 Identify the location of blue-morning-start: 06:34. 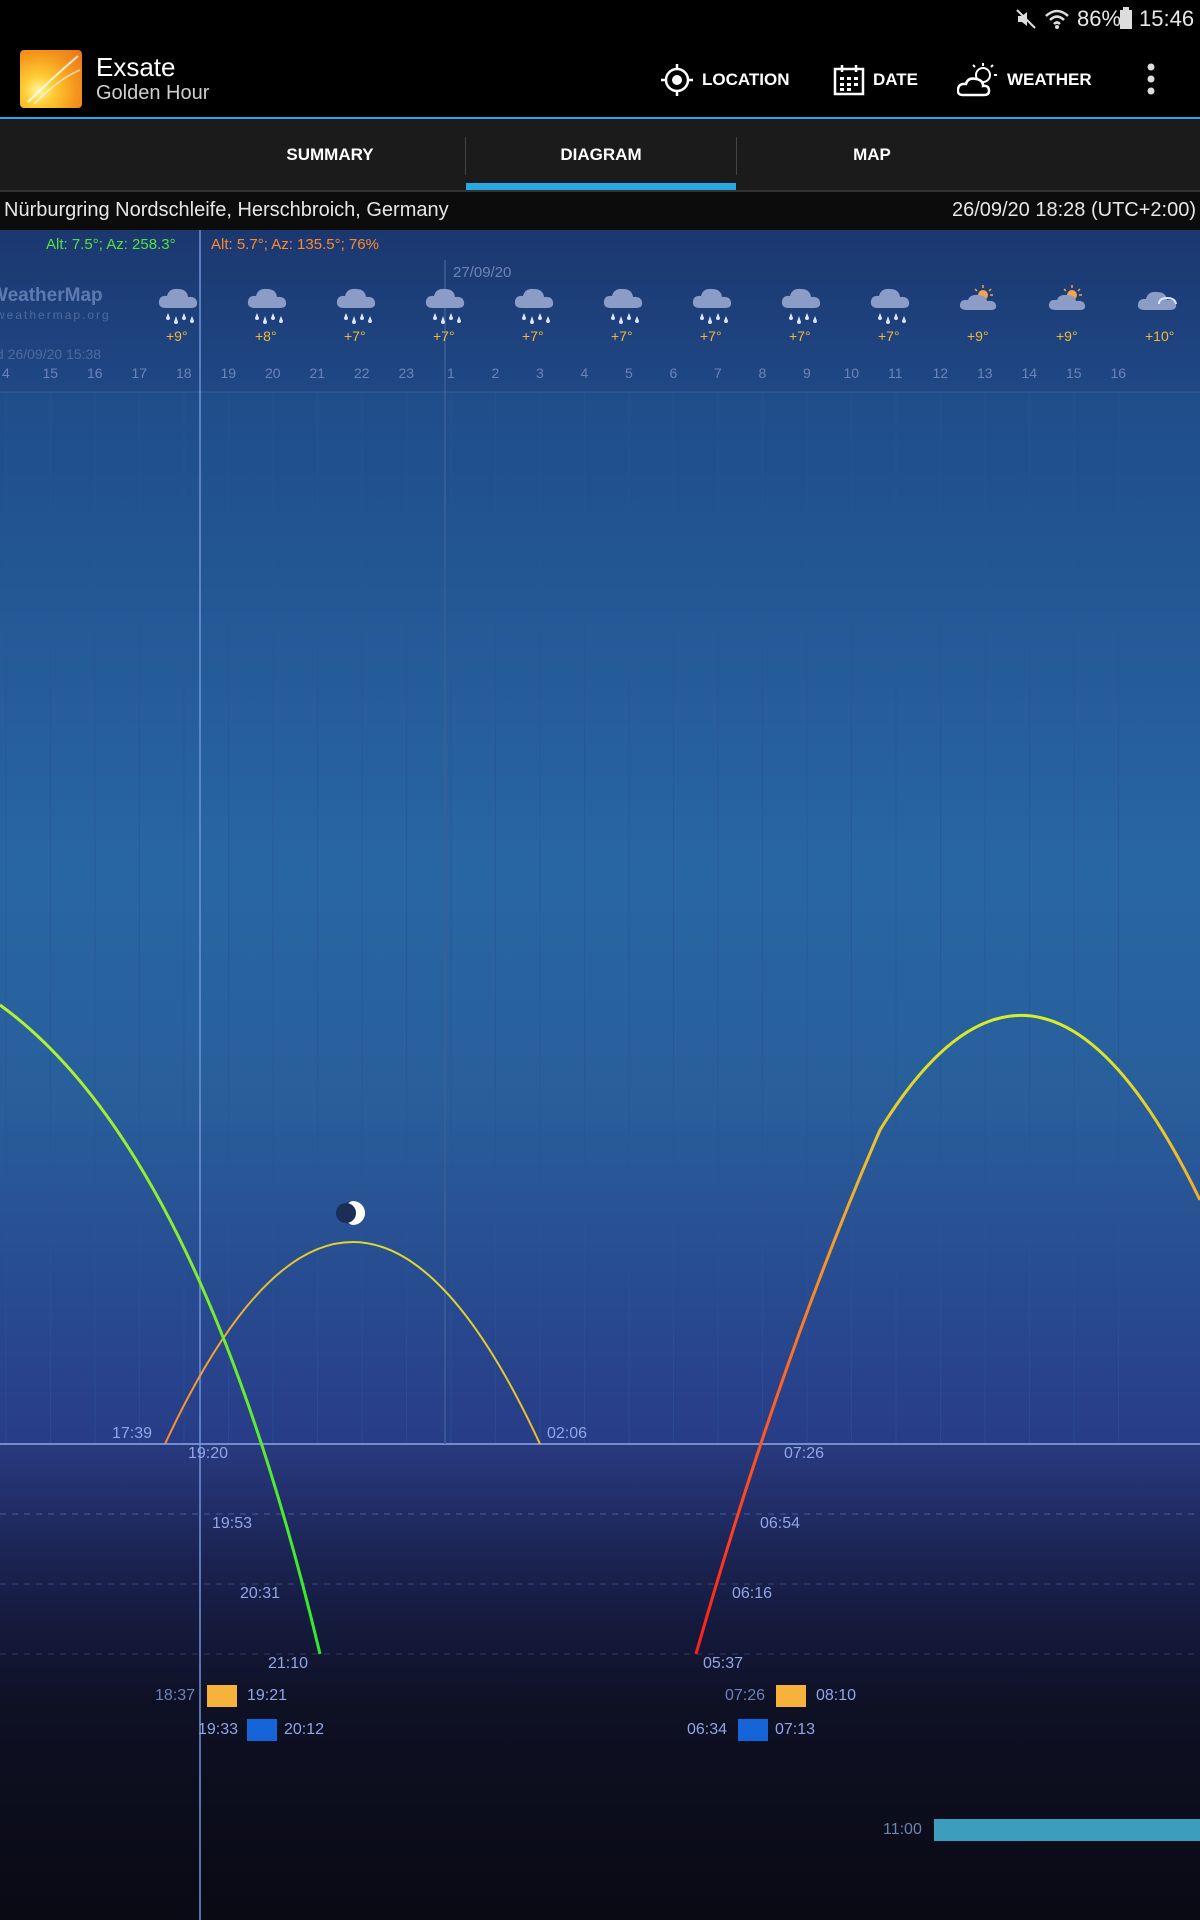
(707, 1729).